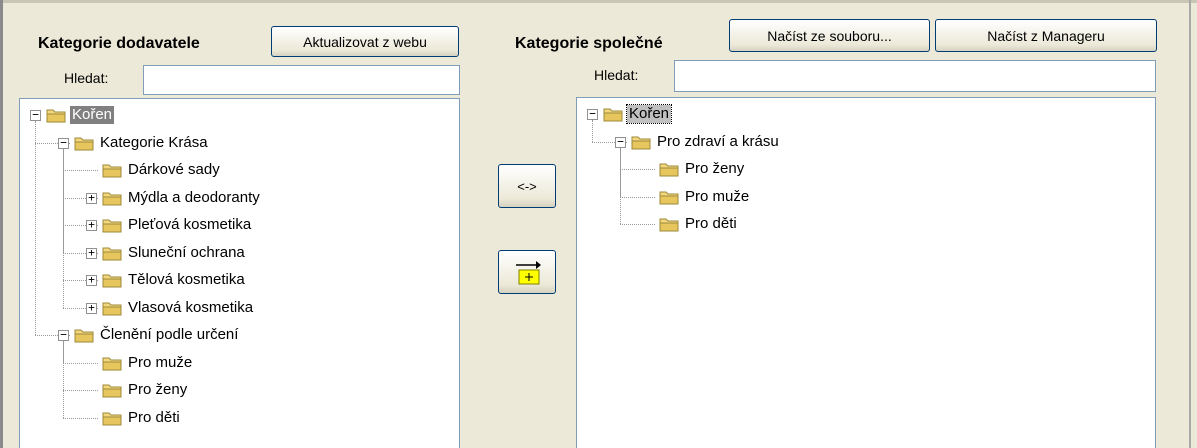 The height and width of the screenshot is (448, 1197). I want to click on tree-node-label: Pleťová kosmetika, so click(190, 224).